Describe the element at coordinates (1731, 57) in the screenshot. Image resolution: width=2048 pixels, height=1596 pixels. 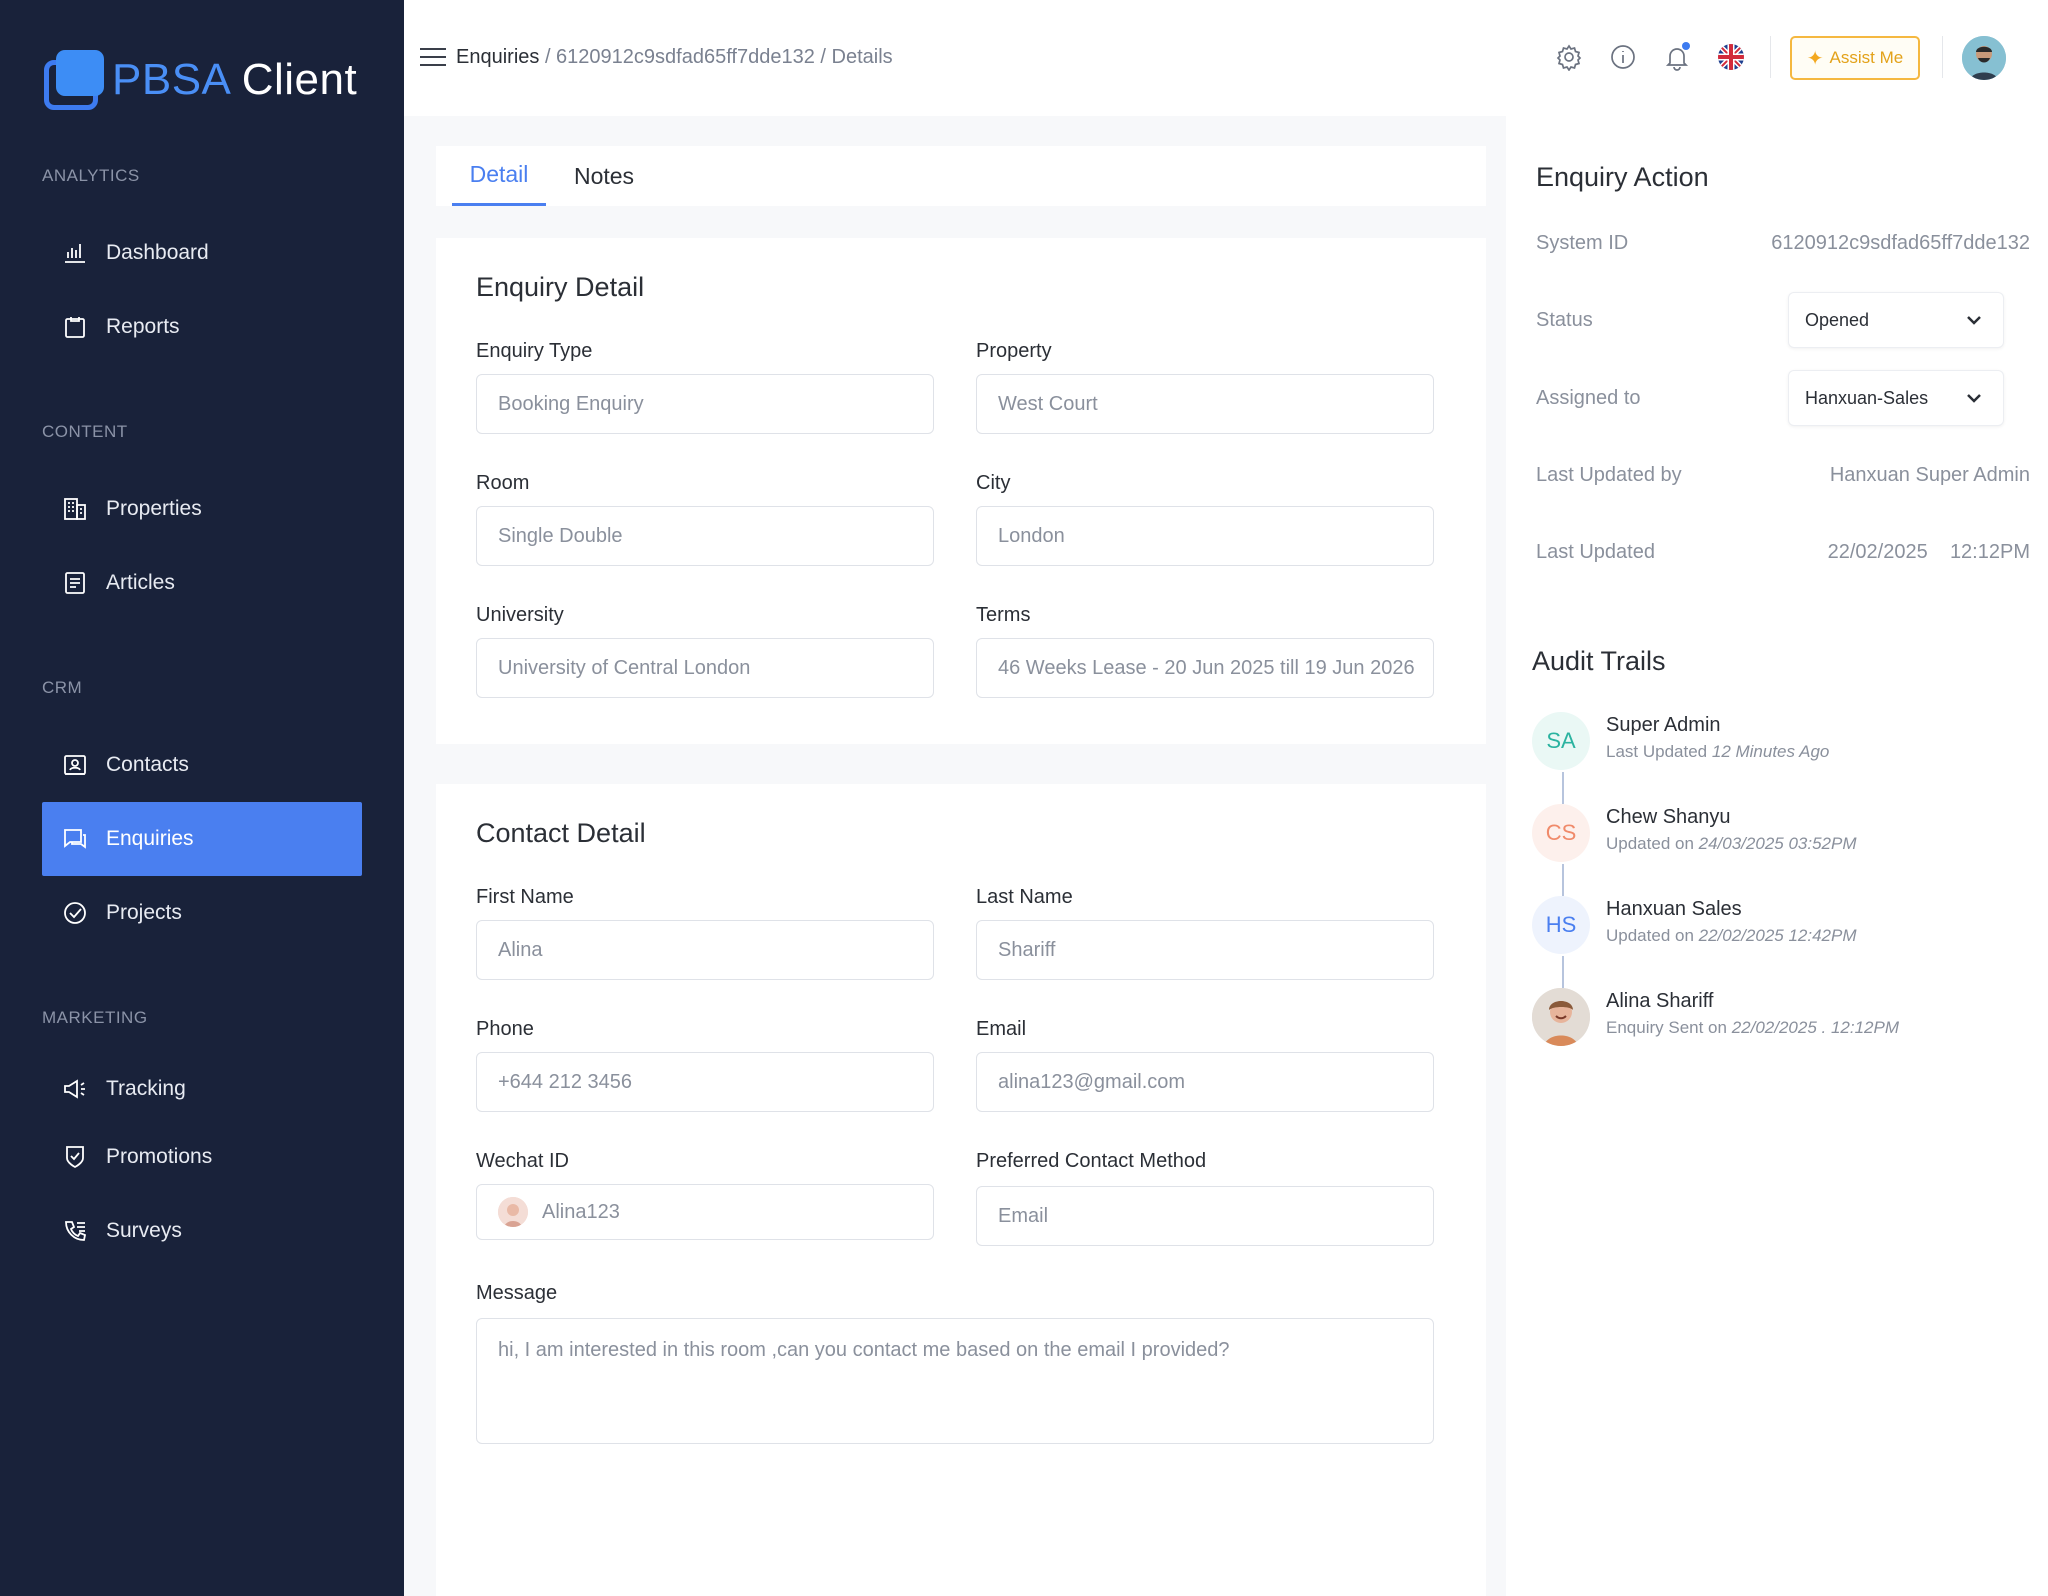
I see `uk-flag-icon` at that location.